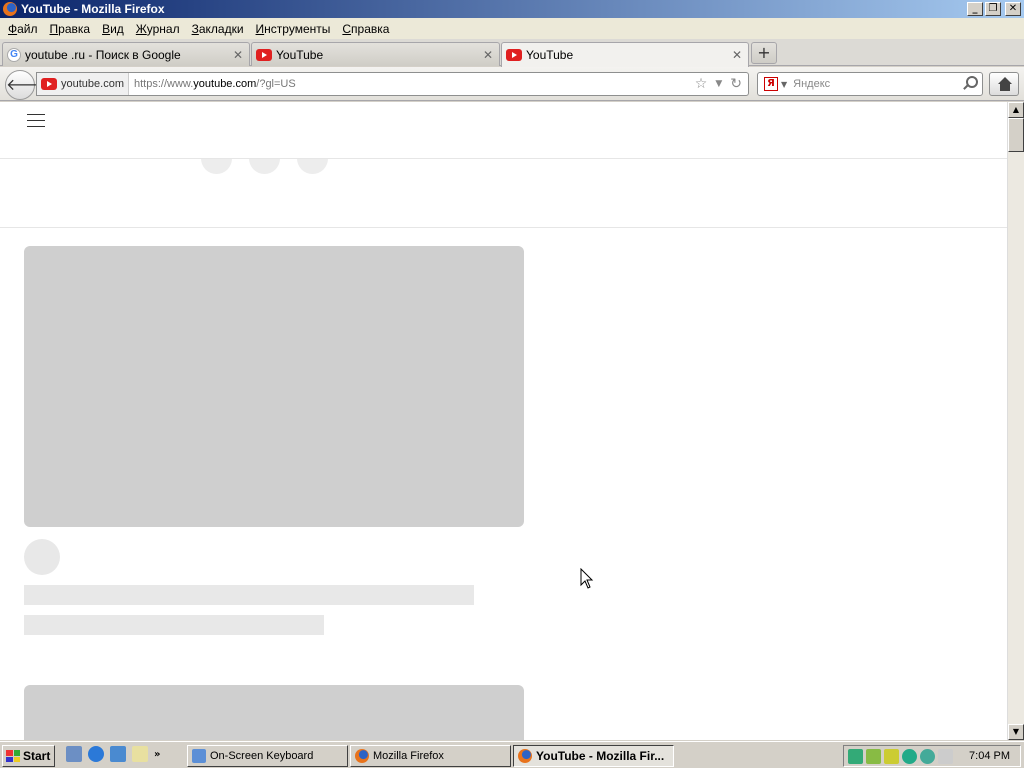 The width and height of the screenshot is (1024, 768). What do you see at coordinates (989, 756) in the screenshot?
I see `clock: 7:04 PM` at bounding box center [989, 756].